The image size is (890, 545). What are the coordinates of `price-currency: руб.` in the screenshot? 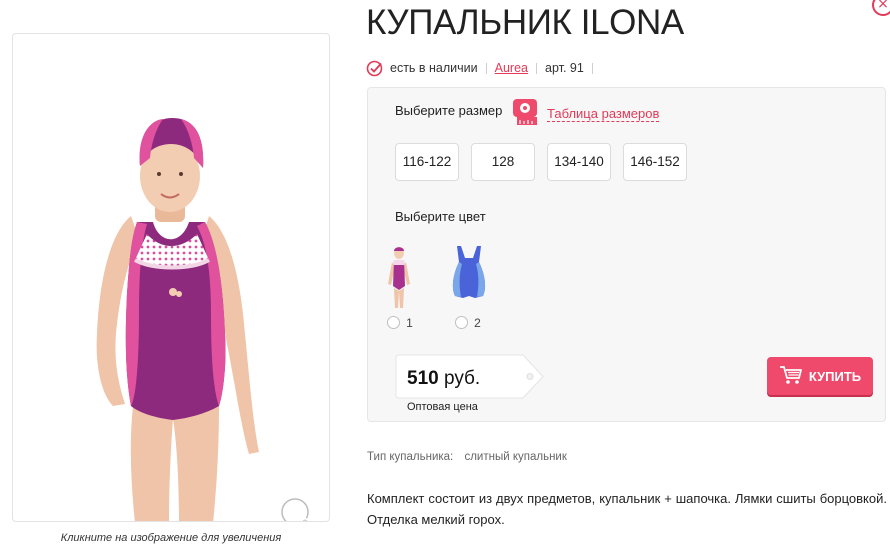 It's located at (462, 378).